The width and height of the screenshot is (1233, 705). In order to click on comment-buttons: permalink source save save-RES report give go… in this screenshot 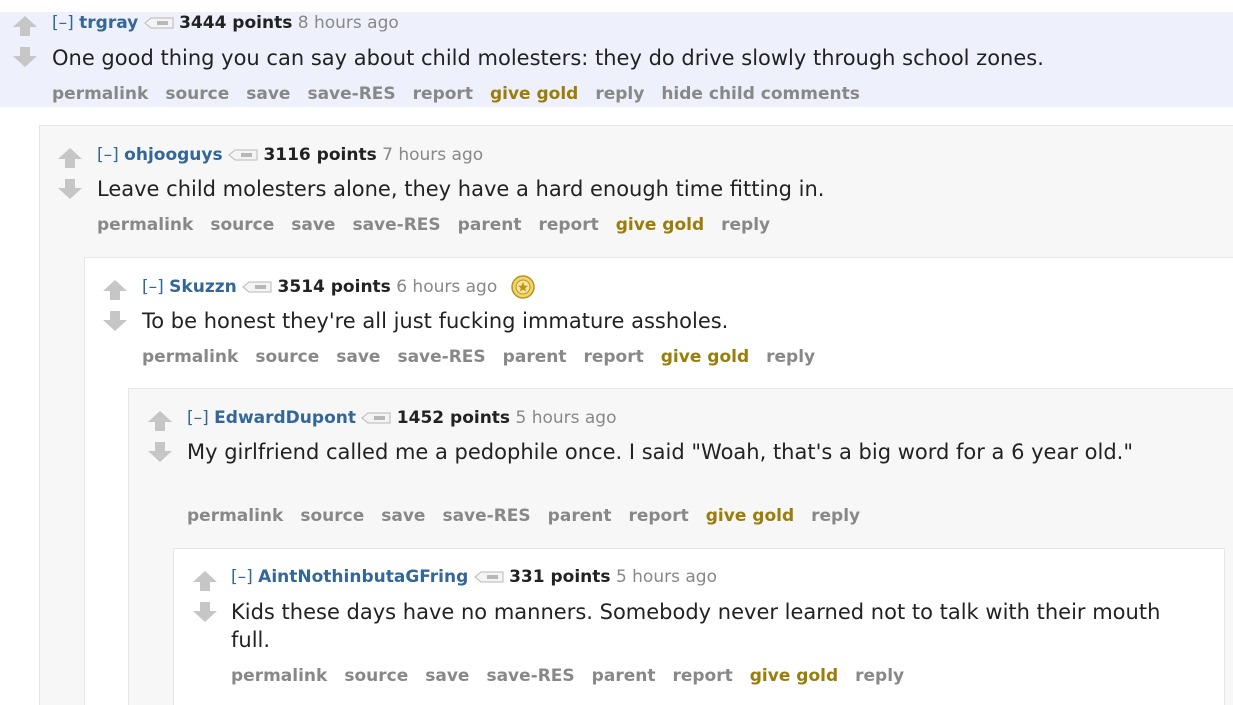, I will do `click(464, 94)`.